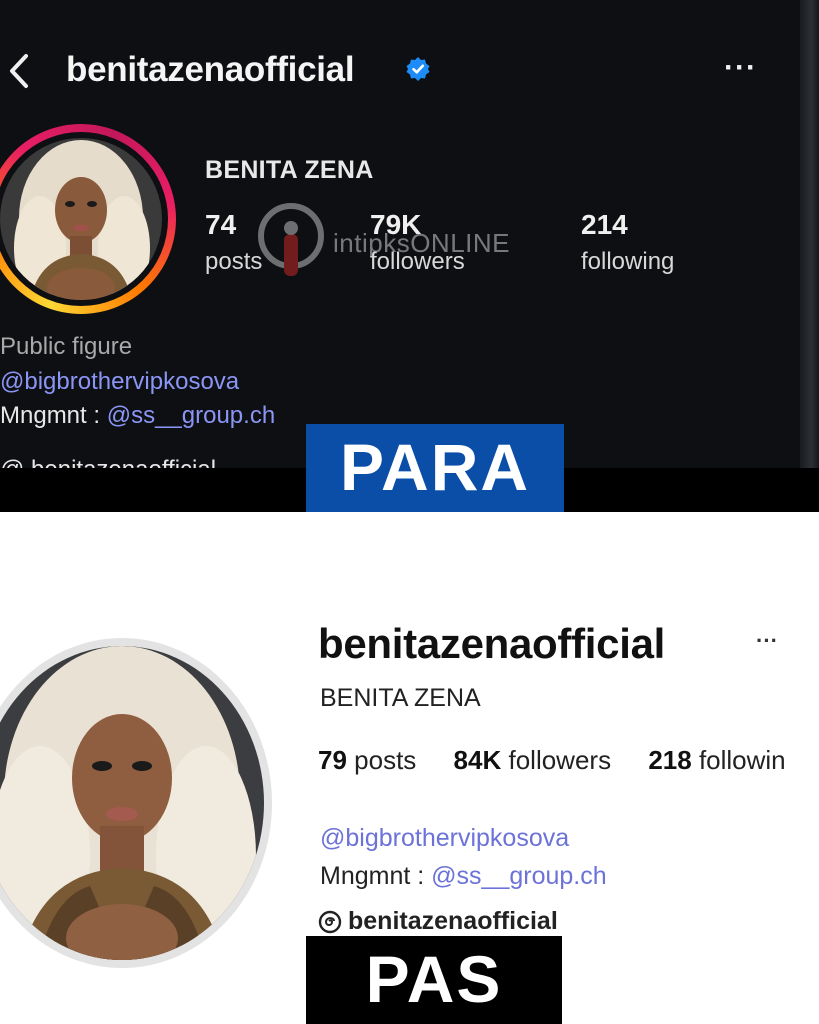 The width and height of the screenshot is (819, 1024). I want to click on category-label: Public figure, so click(66, 346).